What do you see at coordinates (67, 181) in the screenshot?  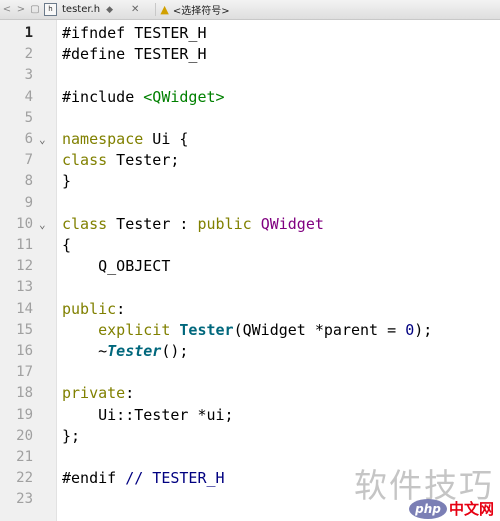 I see `code-text: }` at bounding box center [67, 181].